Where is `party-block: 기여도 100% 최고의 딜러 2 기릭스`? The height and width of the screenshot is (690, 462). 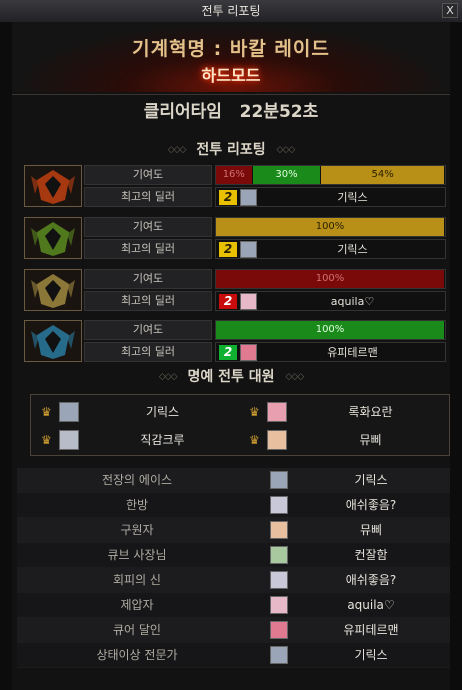 party-block: 기여도 100% 최고의 딜러 2 기릭스 is located at coordinates (235, 239).